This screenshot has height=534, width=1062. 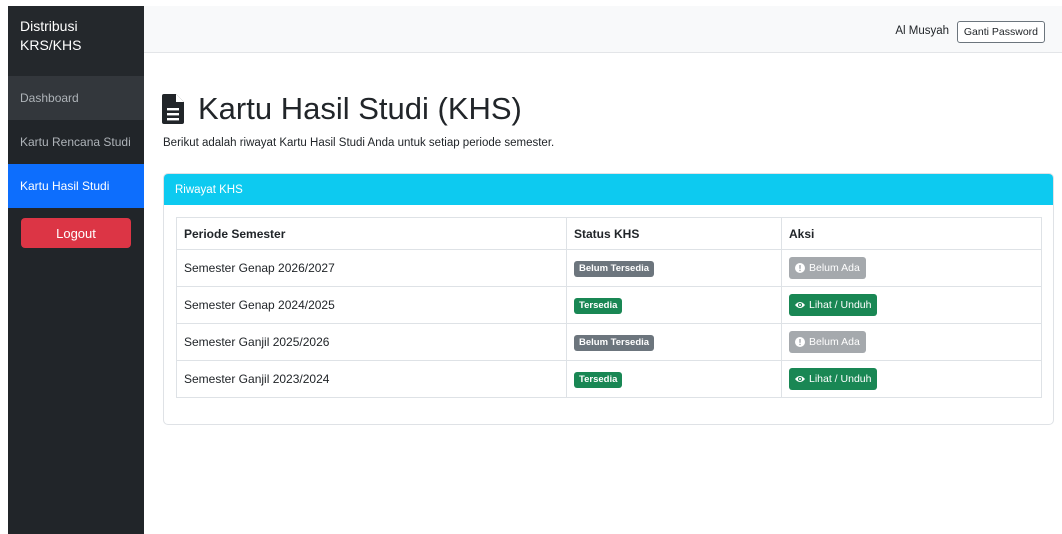 I want to click on header-action: Aksi, so click(x=911, y=233).